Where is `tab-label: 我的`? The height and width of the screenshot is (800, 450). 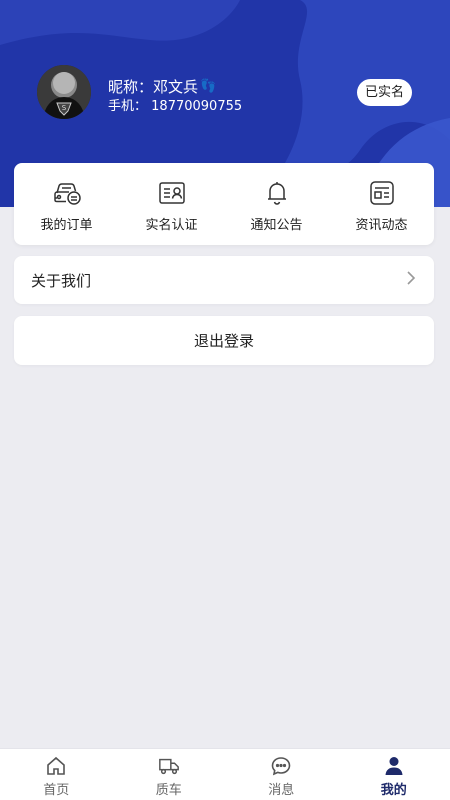
tab-label: 我的 is located at coordinates (393, 790).